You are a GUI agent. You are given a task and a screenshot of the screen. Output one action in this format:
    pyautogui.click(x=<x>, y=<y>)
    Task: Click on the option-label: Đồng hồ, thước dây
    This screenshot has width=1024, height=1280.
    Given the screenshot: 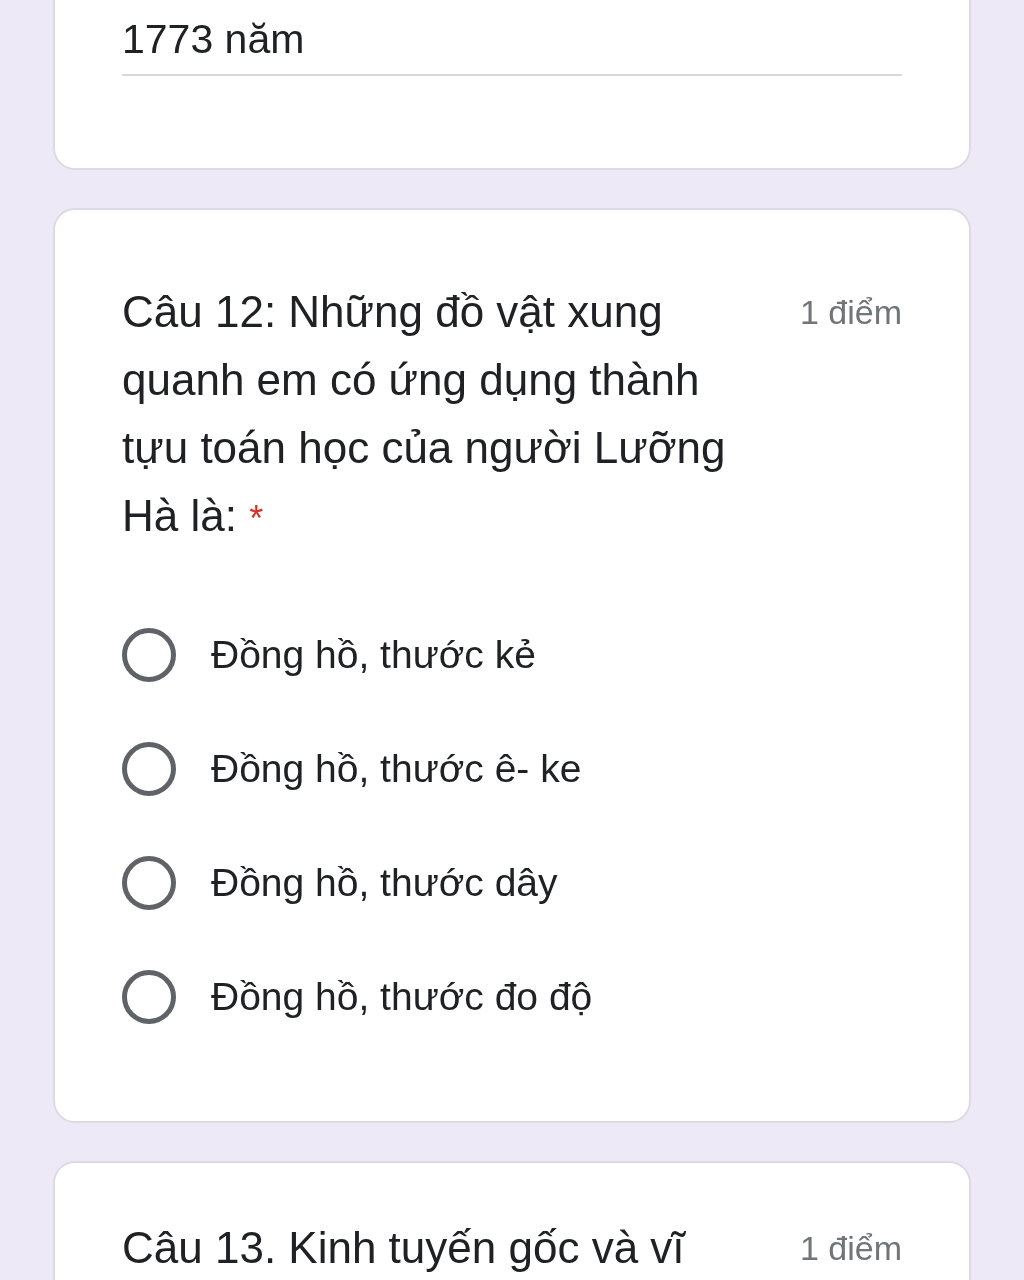 What is the action you would take?
    pyautogui.click(x=384, y=883)
    